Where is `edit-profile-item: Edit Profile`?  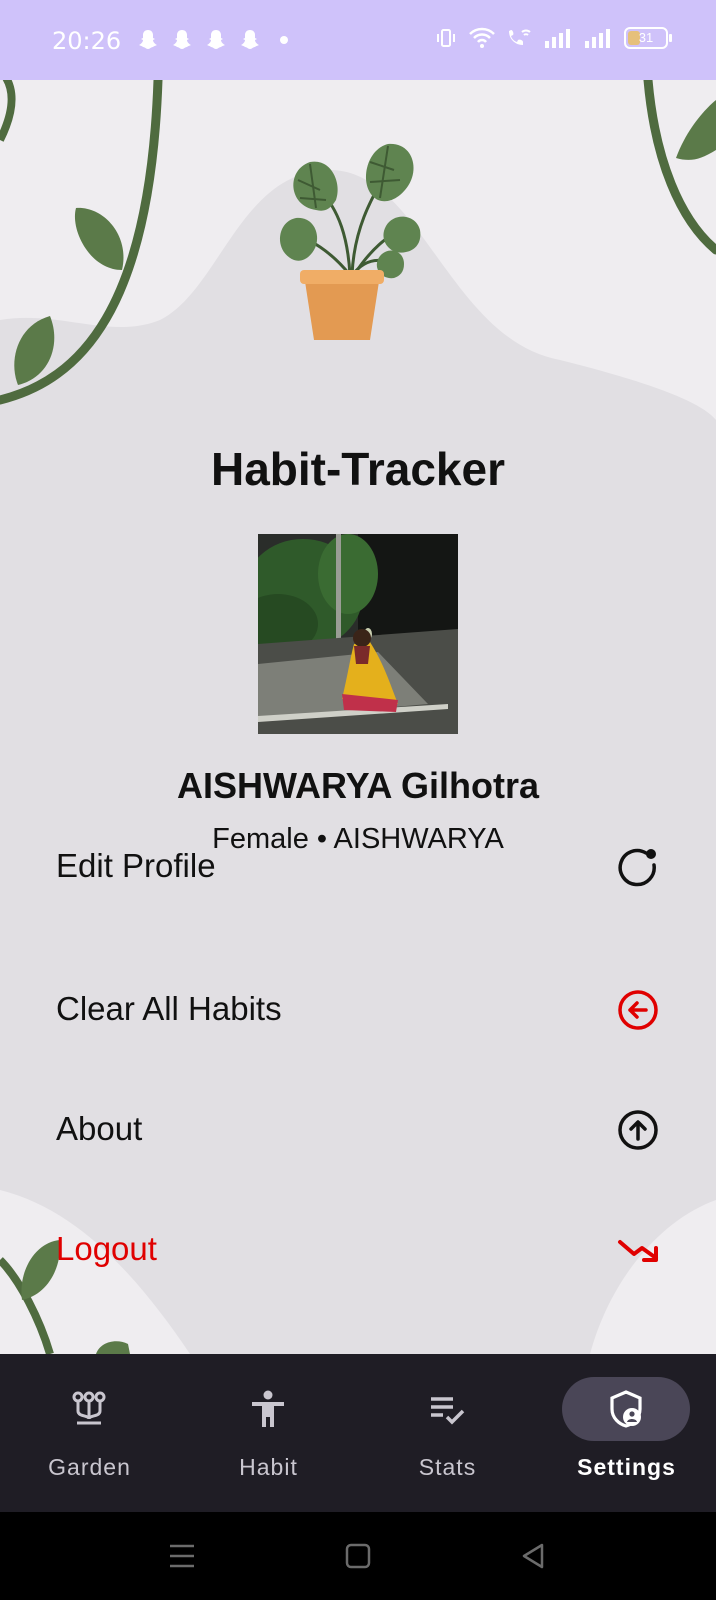 edit-profile-item: Edit Profile is located at coordinates (358, 865).